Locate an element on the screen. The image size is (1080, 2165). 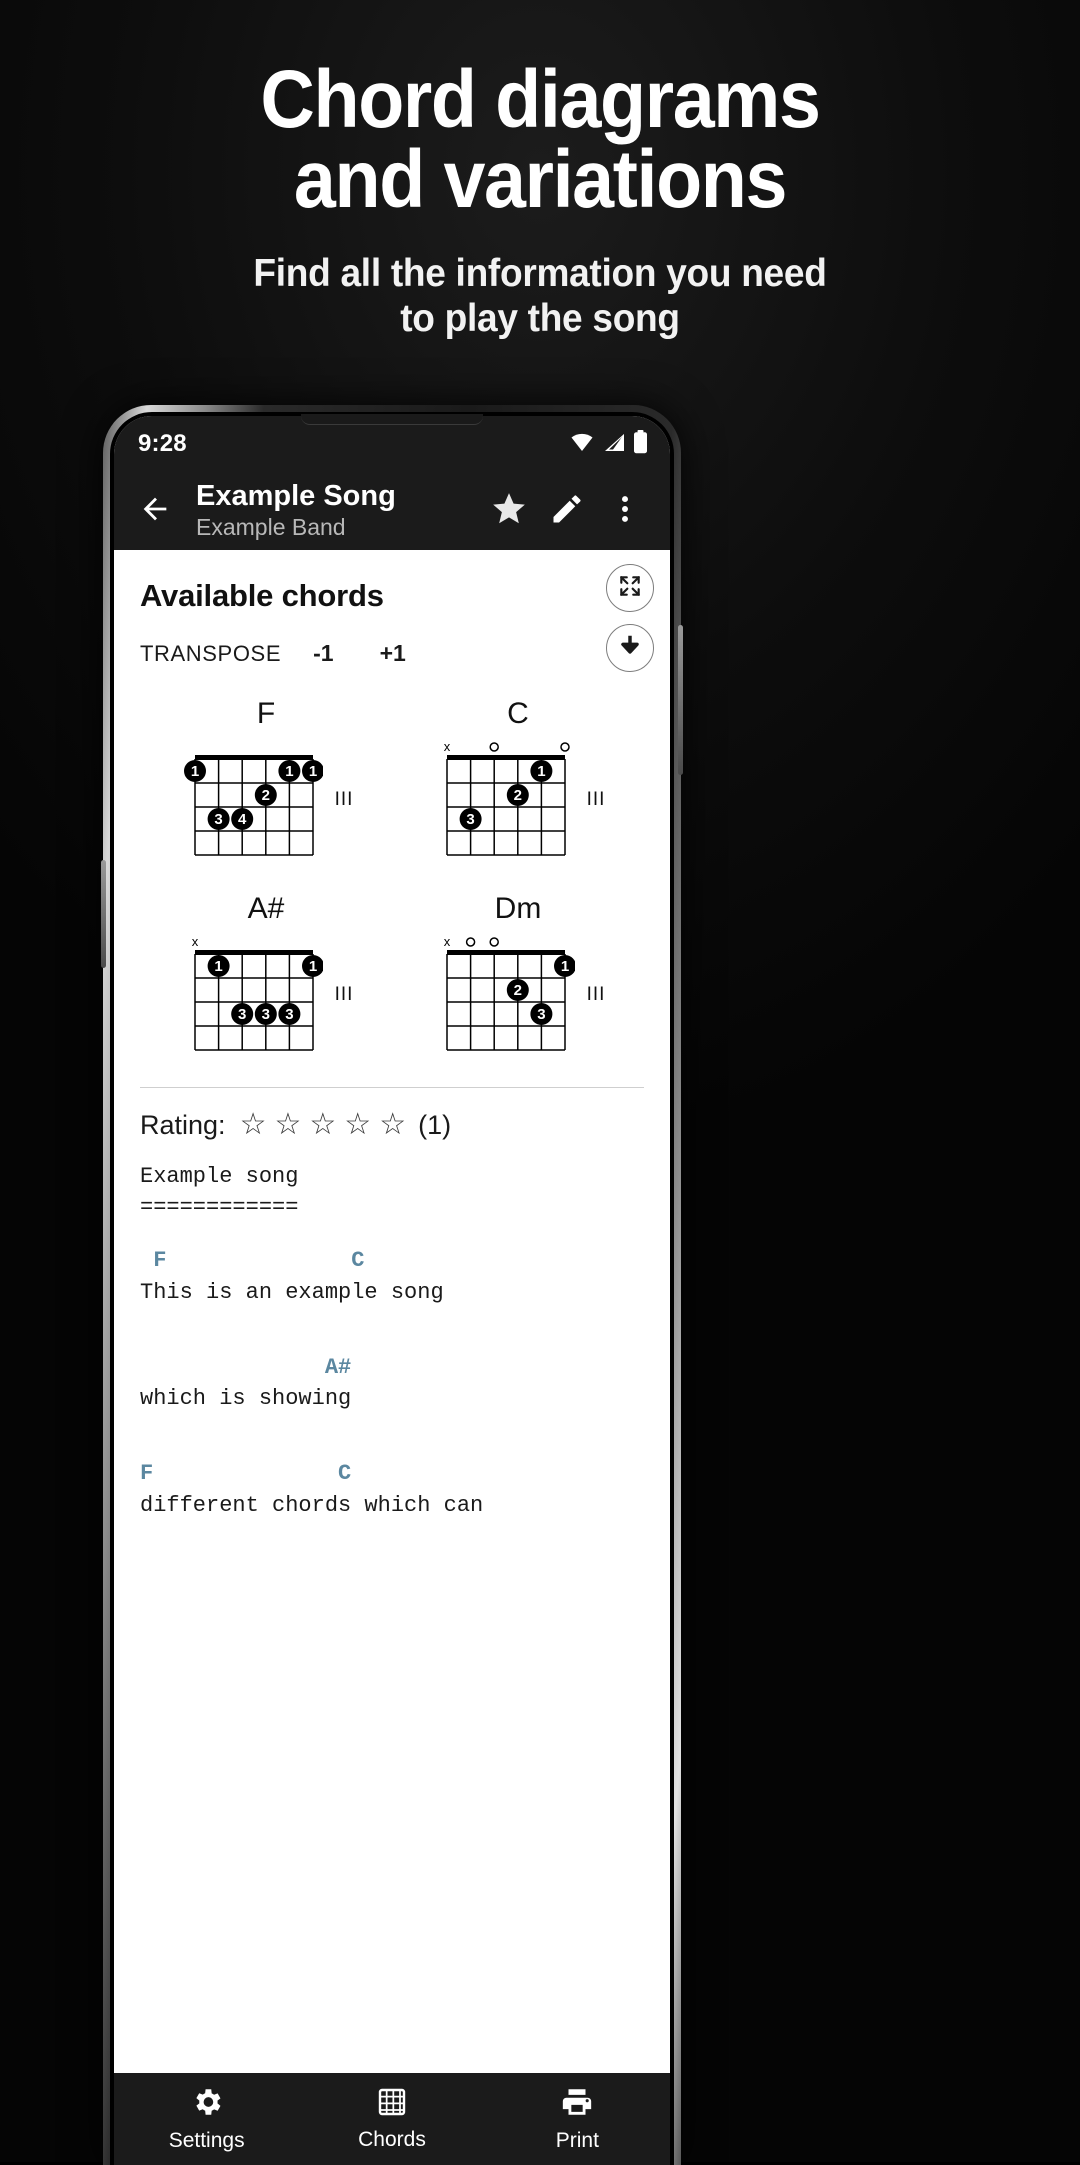
status-clock: 9:28 is located at coordinates (162, 443).